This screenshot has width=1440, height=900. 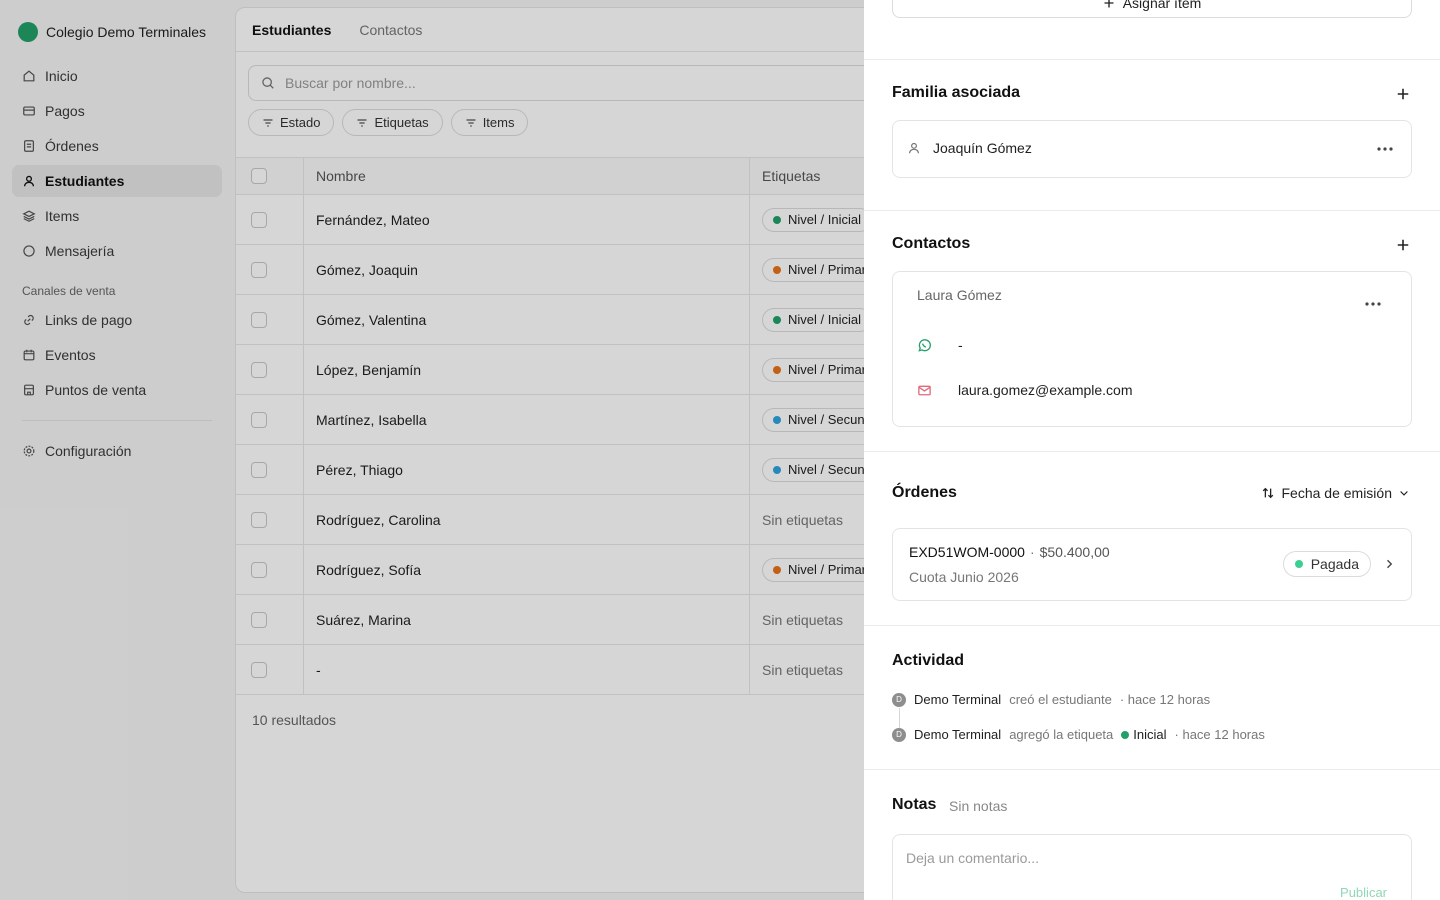 I want to click on sort-dropdown: Fecha de emisión, so click(x=1335, y=493).